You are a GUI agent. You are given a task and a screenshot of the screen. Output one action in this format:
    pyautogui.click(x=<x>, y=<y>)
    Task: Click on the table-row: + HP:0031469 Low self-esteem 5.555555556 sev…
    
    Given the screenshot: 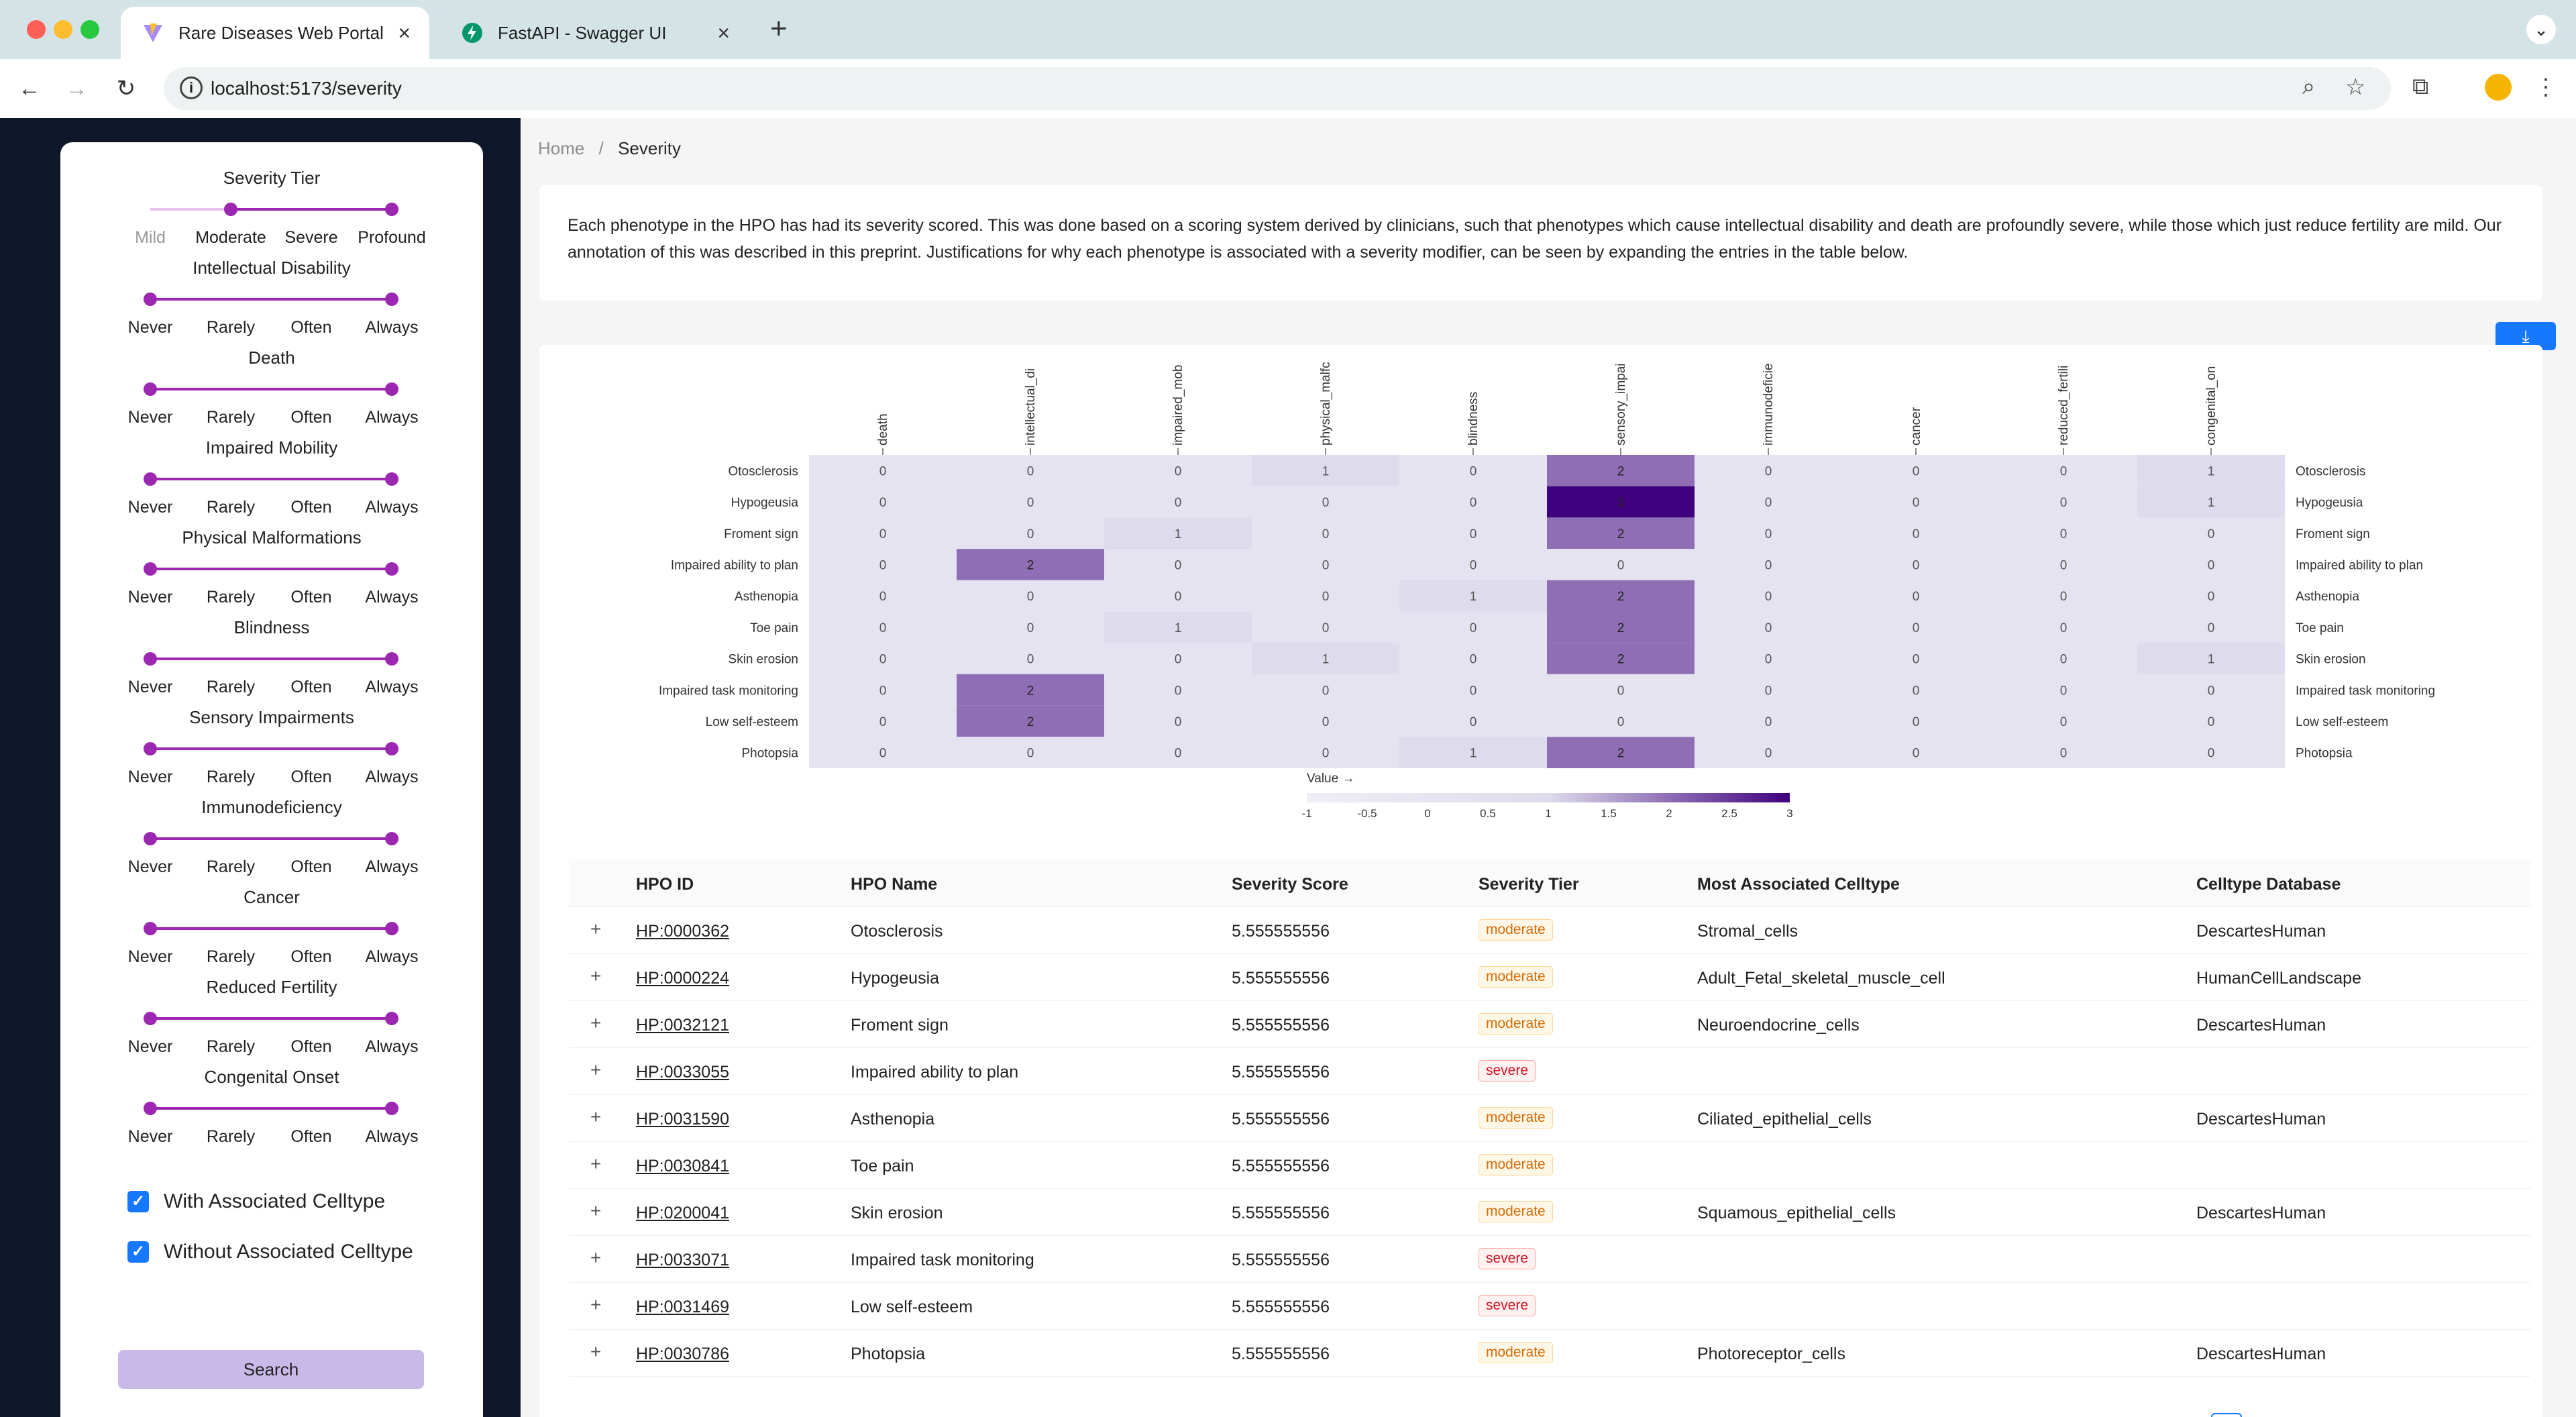 What is the action you would take?
    pyautogui.click(x=1549, y=1306)
    